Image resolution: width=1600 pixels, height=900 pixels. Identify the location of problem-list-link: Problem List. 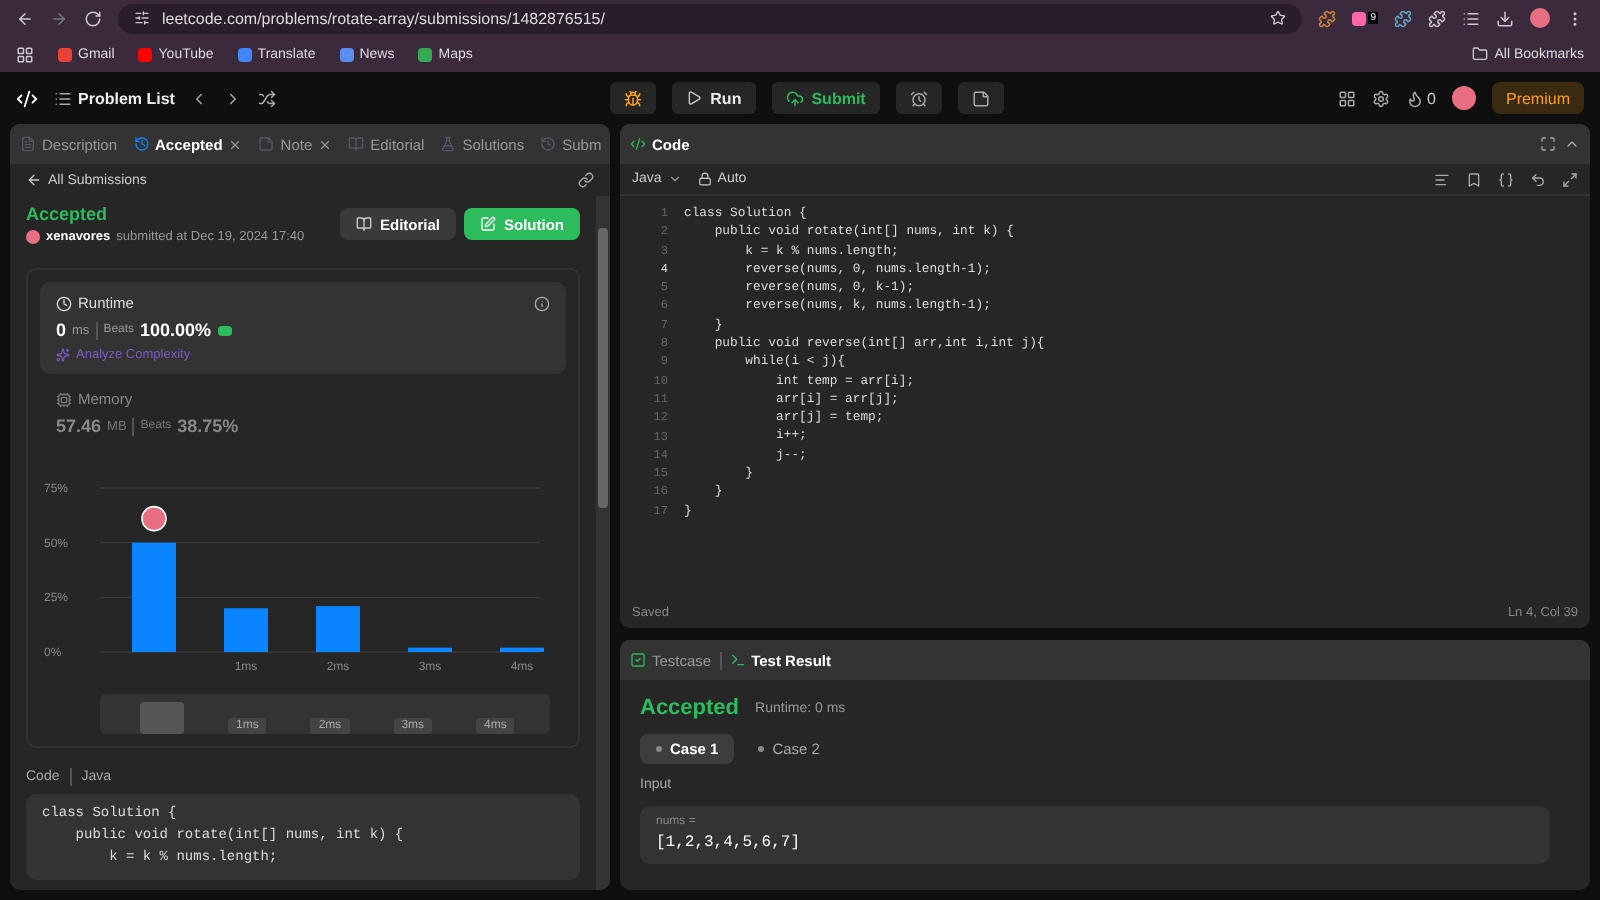
(114, 98).